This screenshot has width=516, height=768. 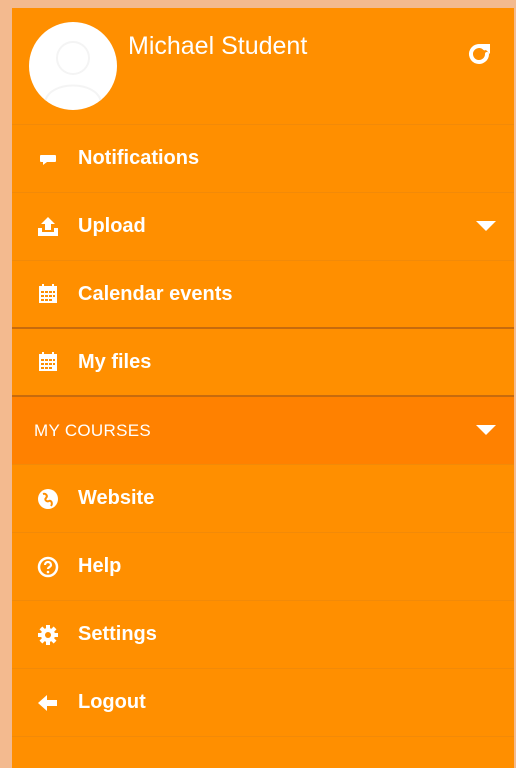 What do you see at coordinates (263, 66) in the screenshot?
I see `profile-header: Michael Student` at bounding box center [263, 66].